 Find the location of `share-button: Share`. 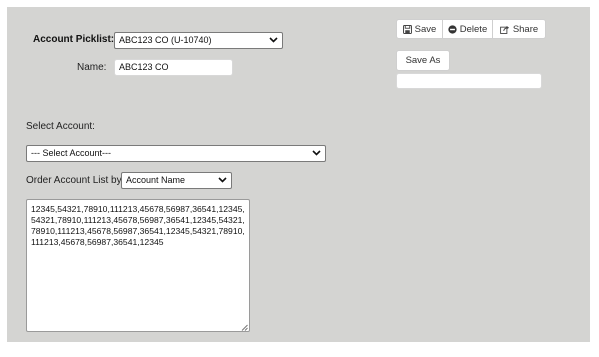

share-button: Share is located at coordinates (519, 29).